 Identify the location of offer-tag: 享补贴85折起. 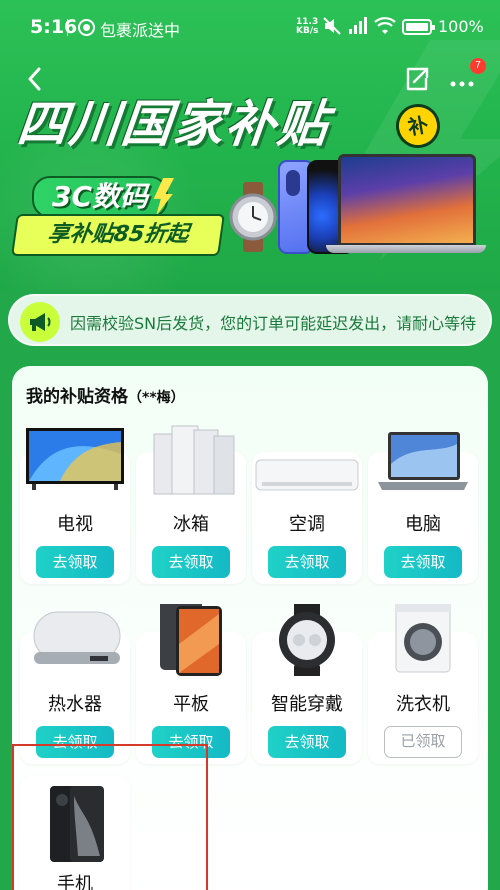
(118, 235).